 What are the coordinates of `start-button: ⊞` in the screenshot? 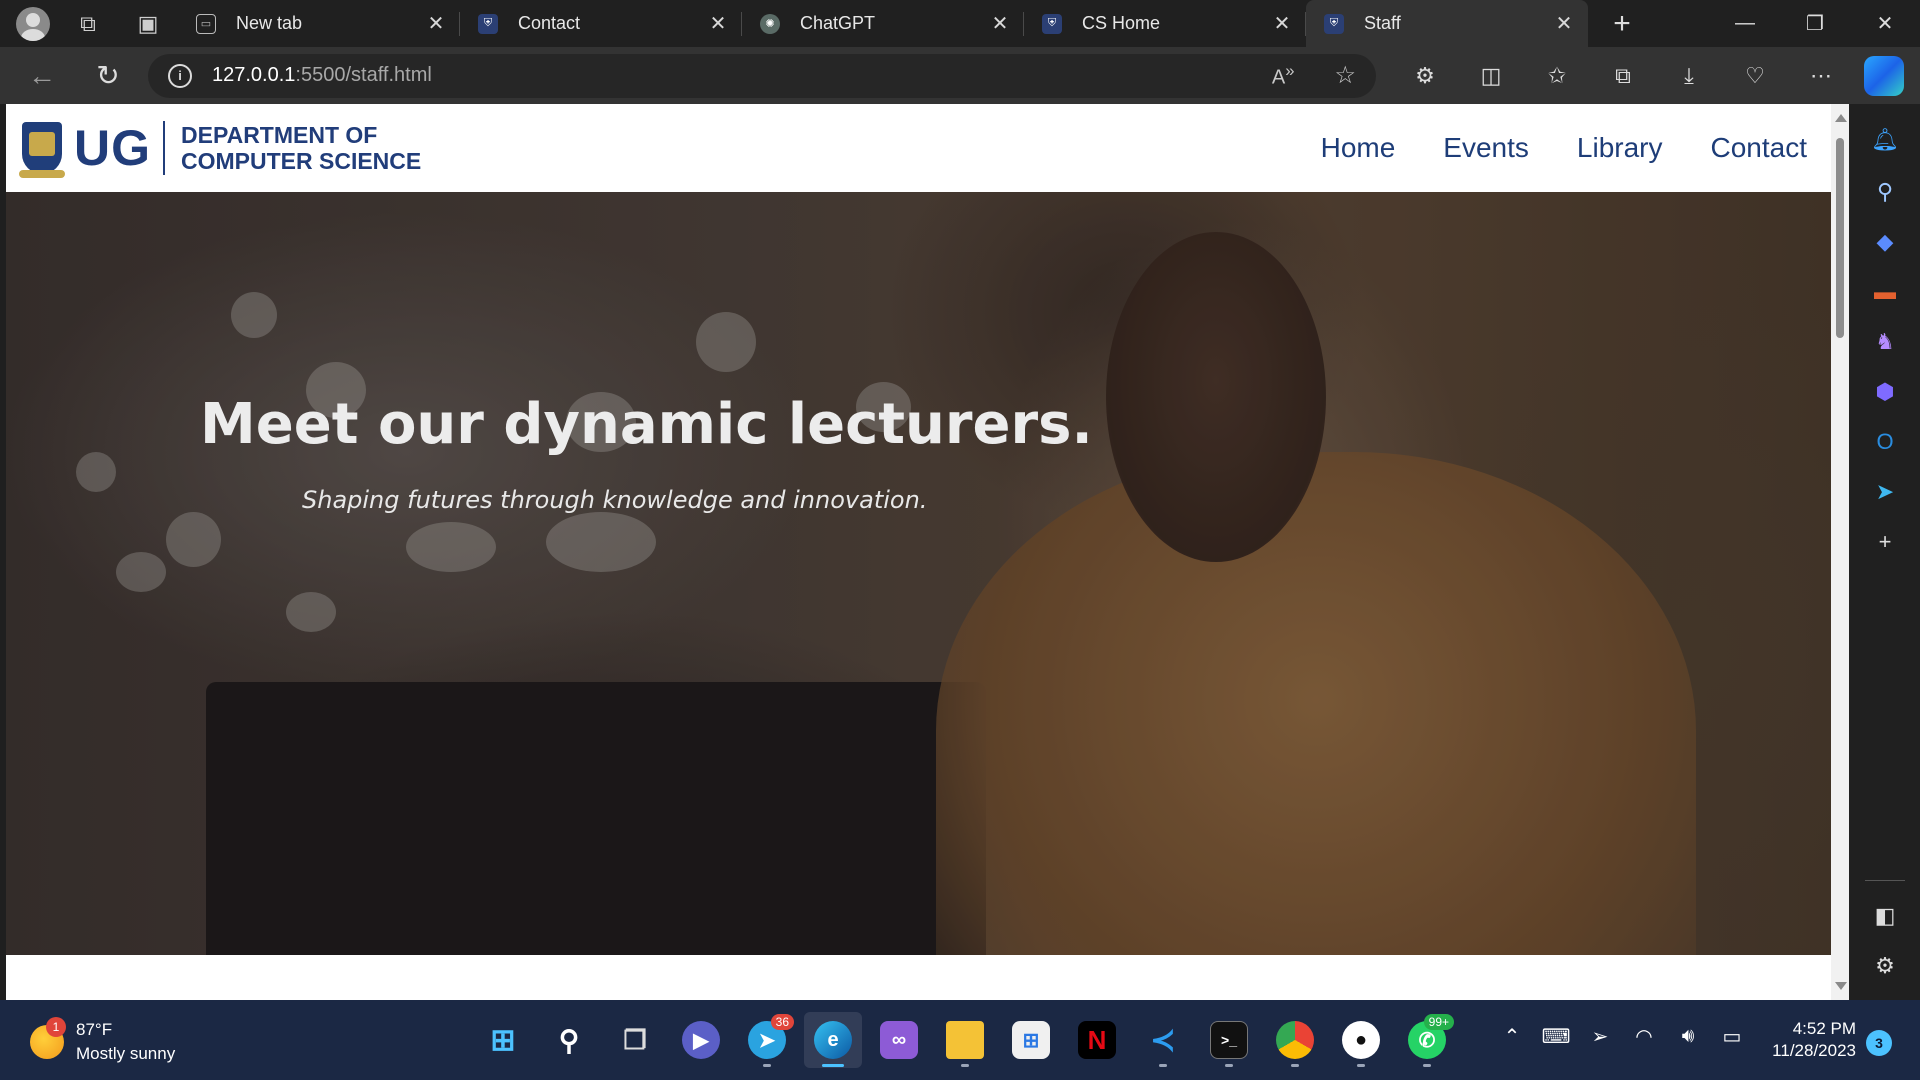 It's located at (503, 1040).